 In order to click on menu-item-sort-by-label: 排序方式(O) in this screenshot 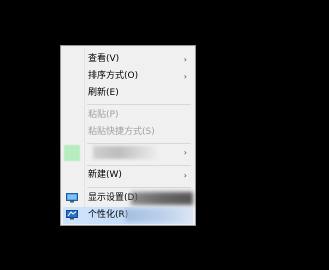, I will do `click(113, 76)`.